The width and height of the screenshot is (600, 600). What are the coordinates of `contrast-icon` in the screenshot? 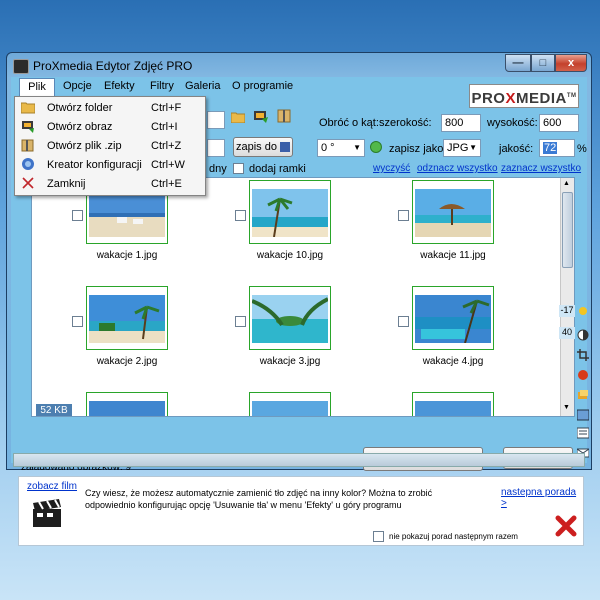 It's located at (584, 336).